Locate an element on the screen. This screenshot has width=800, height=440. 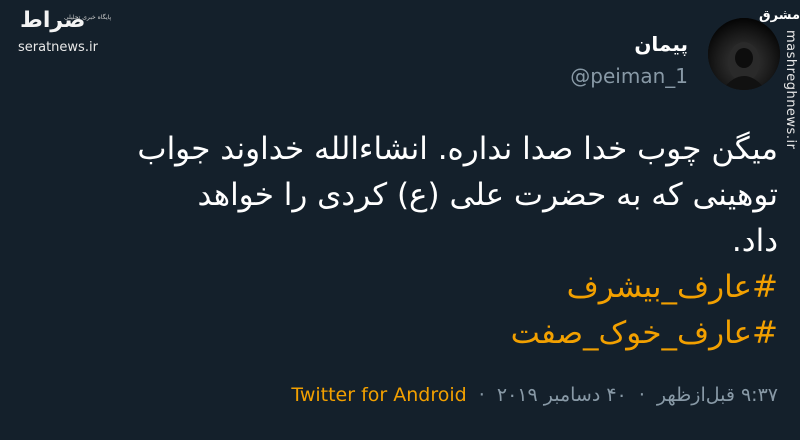
seratnews-site: seratnews.ir is located at coordinates (58, 47).